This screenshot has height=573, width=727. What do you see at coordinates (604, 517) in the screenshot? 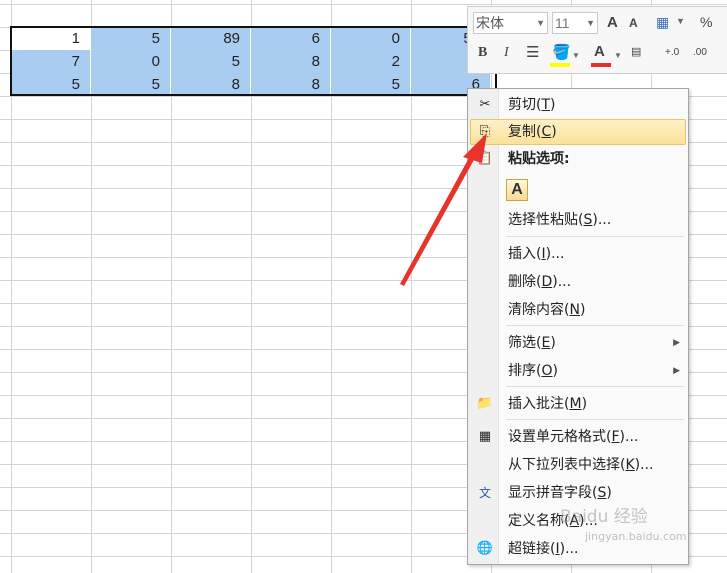
I see `watermark: Baidu 经验` at bounding box center [604, 517].